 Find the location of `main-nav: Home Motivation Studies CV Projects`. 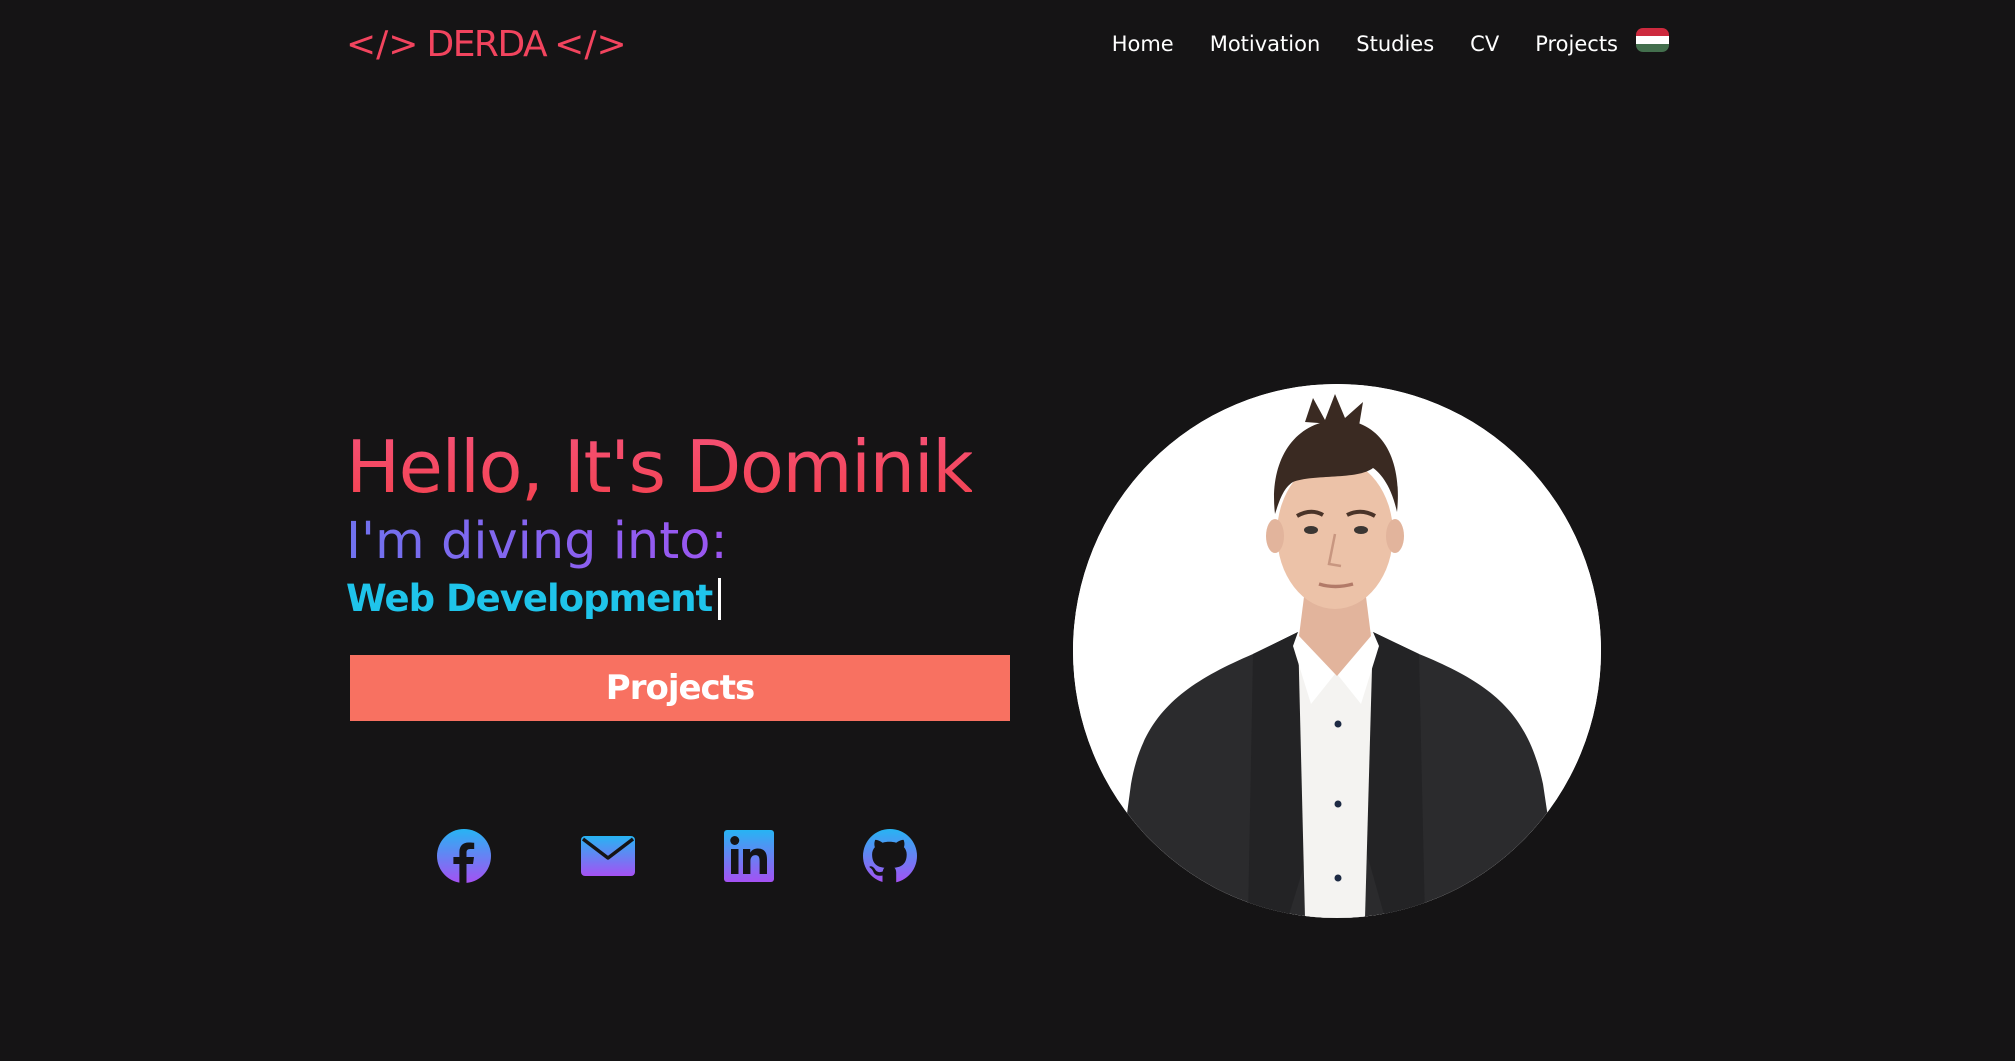

main-nav: Home Motivation Studies CV Projects is located at coordinates (1372, 44).